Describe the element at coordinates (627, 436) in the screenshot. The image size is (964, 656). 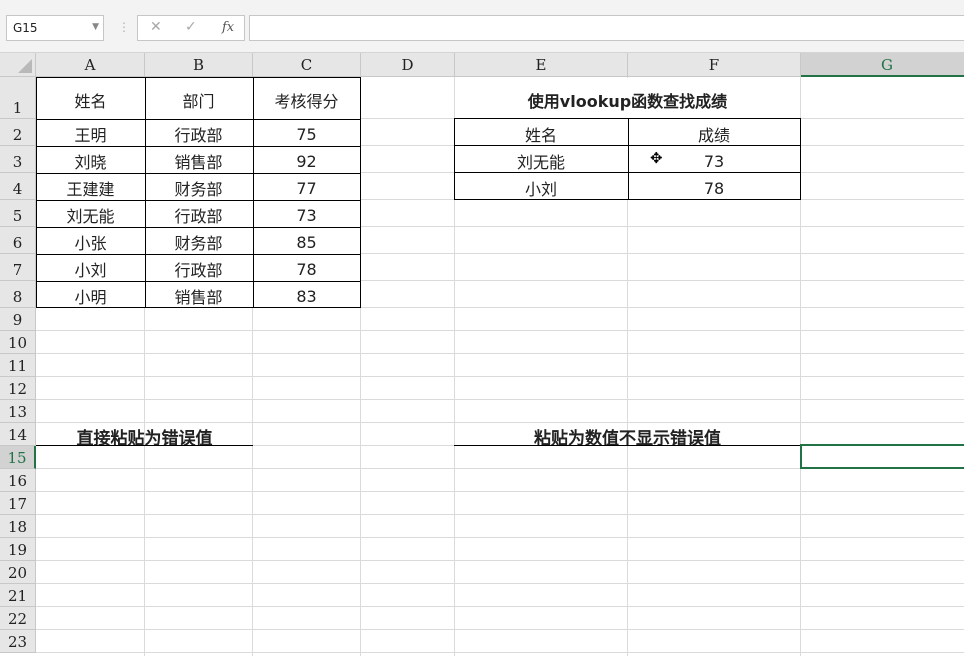
I see `paste-value-label: 粘贴为数值不显示错误值` at that location.